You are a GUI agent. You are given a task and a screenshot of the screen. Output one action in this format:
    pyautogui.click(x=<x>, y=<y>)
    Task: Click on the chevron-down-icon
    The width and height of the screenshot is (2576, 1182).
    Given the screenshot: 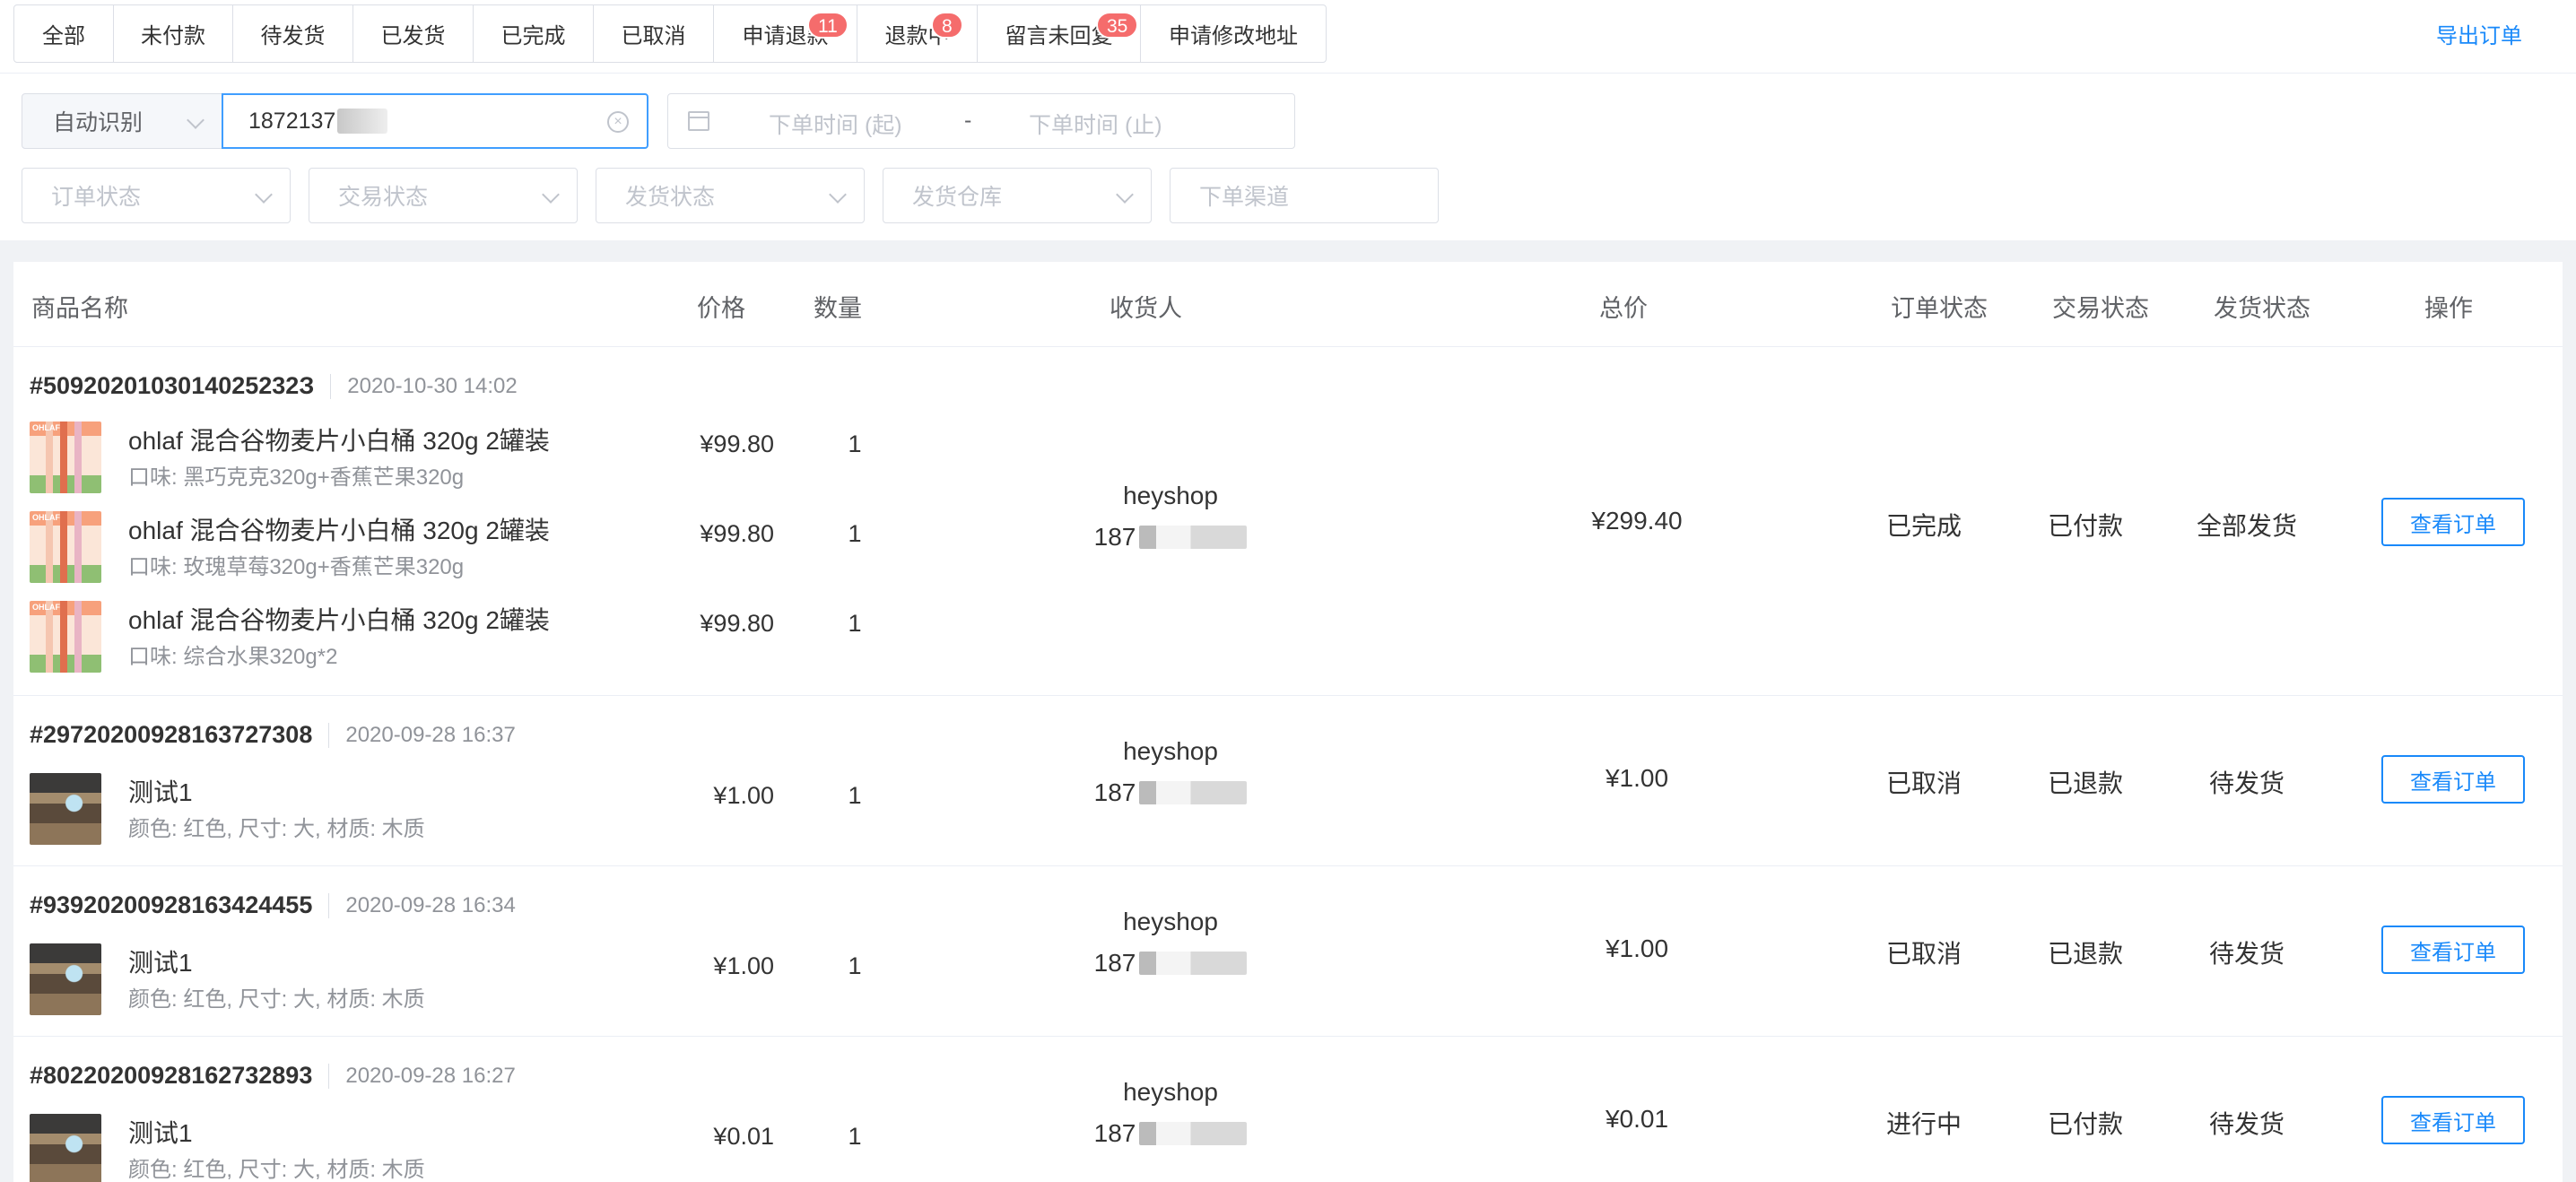 What is the action you would take?
    pyautogui.click(x=196, y=120)
    